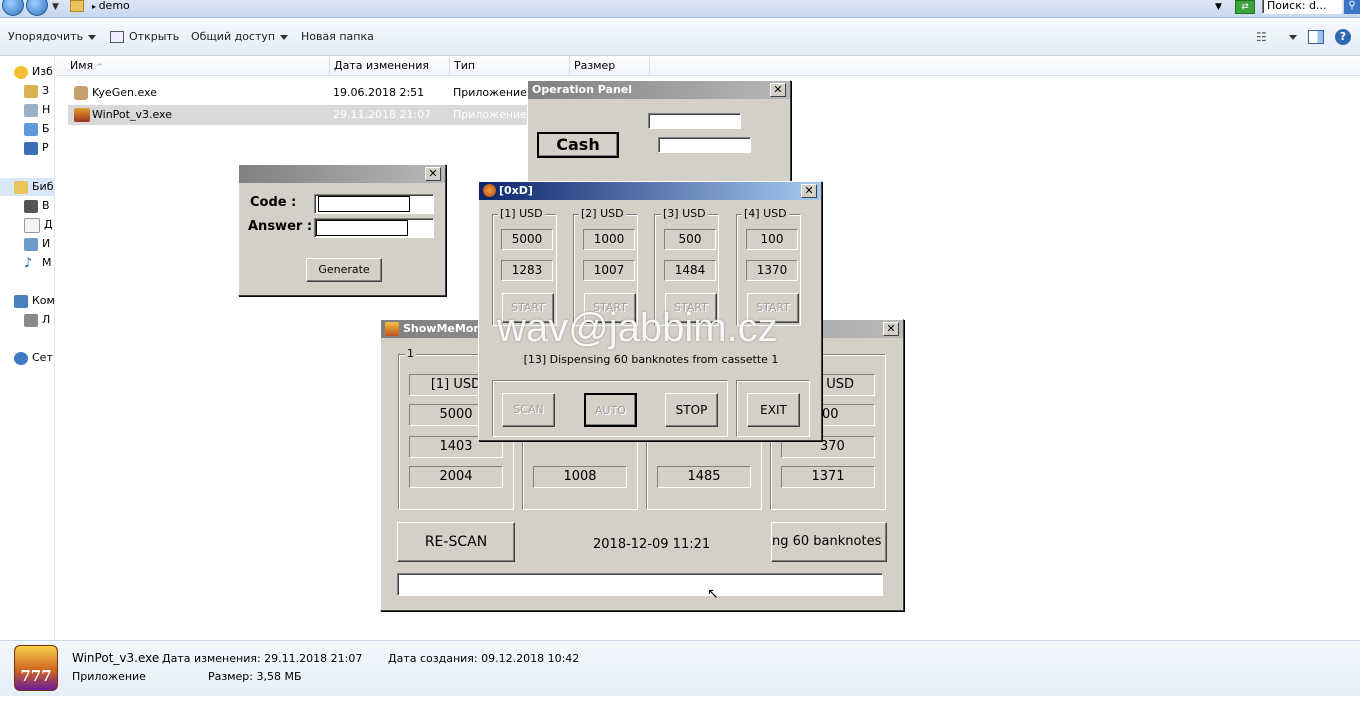 This screenshot has width=1360, height=706. I want to click on nav-item-network: Сет, so click(33, 358).